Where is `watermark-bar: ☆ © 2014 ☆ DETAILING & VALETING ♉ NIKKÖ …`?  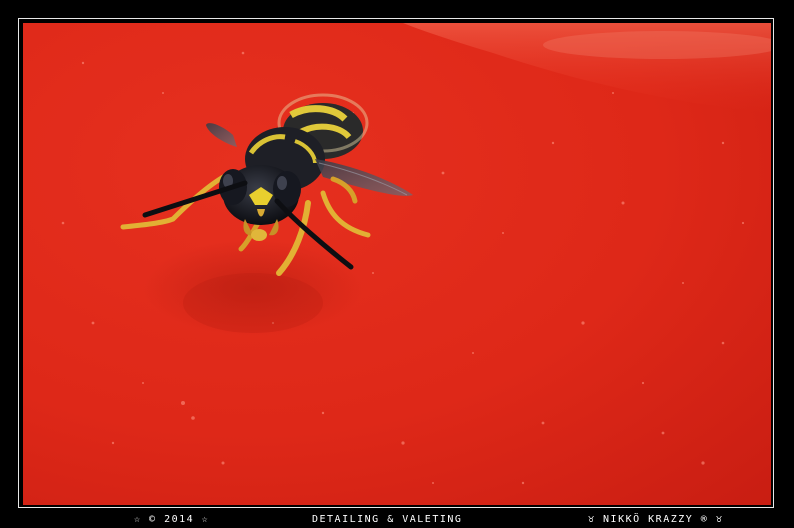
watermark-bar: ☆ © 2014 ☆ DETAILING & VALETING ♉ NIKKÖ … is located at coordinates (397, 520).